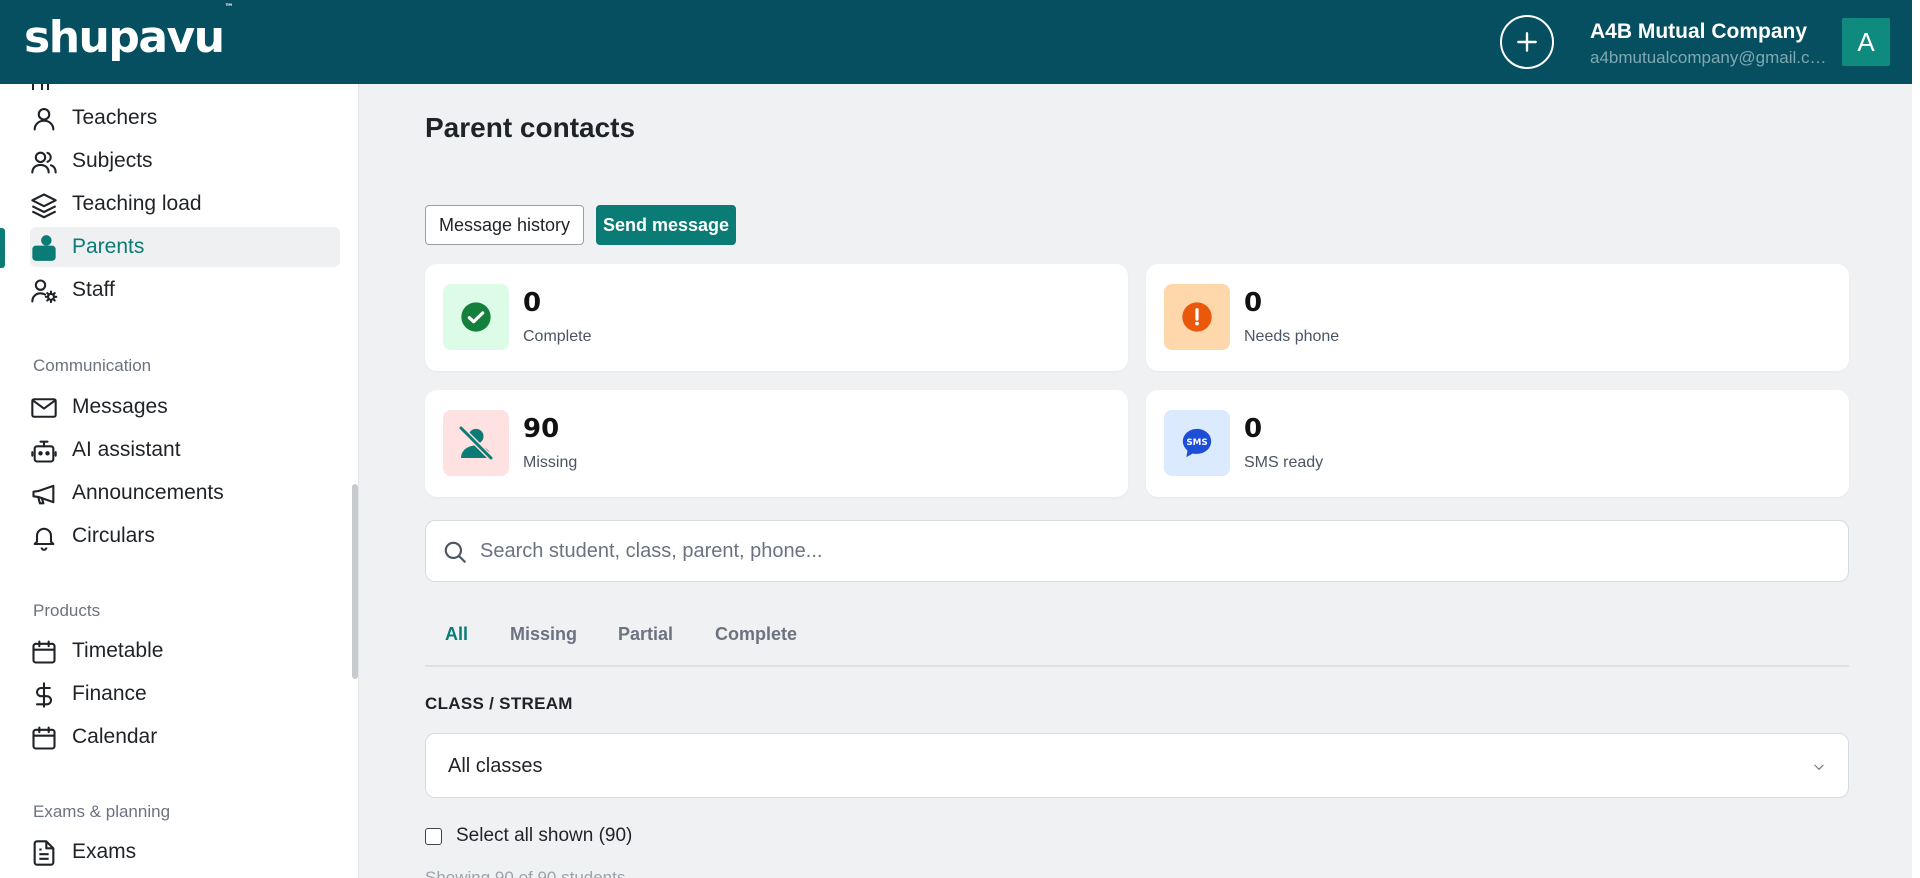 This screenshot has width=1920, height=878. What do you see at coordinates (104, 851) in the screenshot?
I see `sidebar-item-label: Exams` at bounding box center [104, 851].